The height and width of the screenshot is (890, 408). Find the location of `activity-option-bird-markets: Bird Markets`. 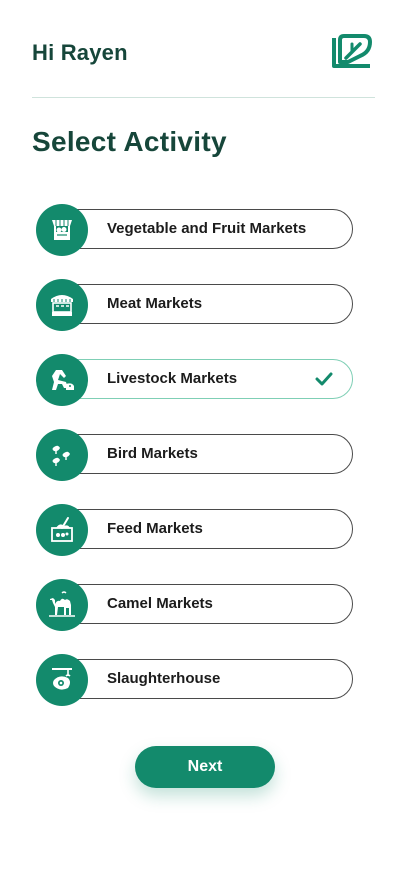

activity-option-bird-markets: Bird Markets is located at coordinates (194, 455).